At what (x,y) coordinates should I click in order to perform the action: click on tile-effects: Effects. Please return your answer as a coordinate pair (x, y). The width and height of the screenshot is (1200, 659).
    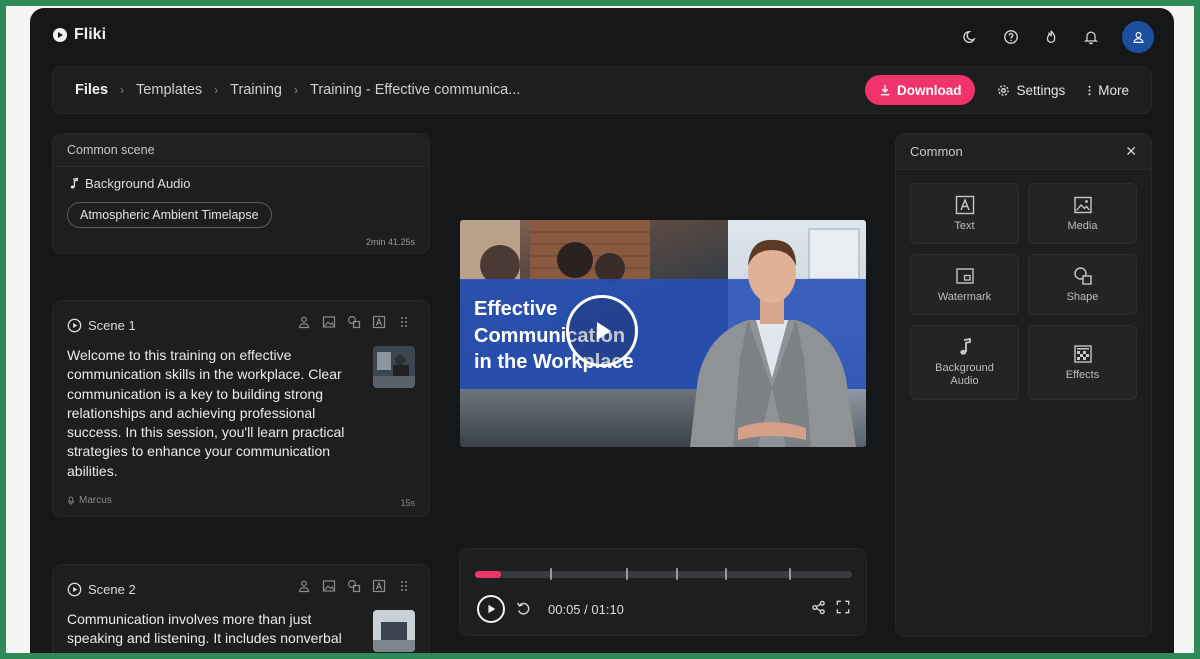
    Looking at the image, I should click on (1082, 362).